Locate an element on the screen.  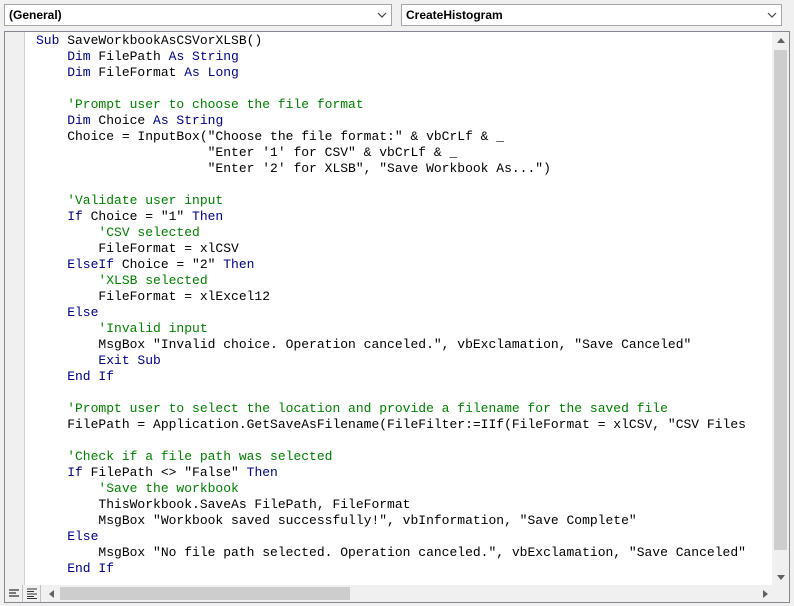
code-line: If FilePath <> "False" Then is located at coordinates (391, 473).